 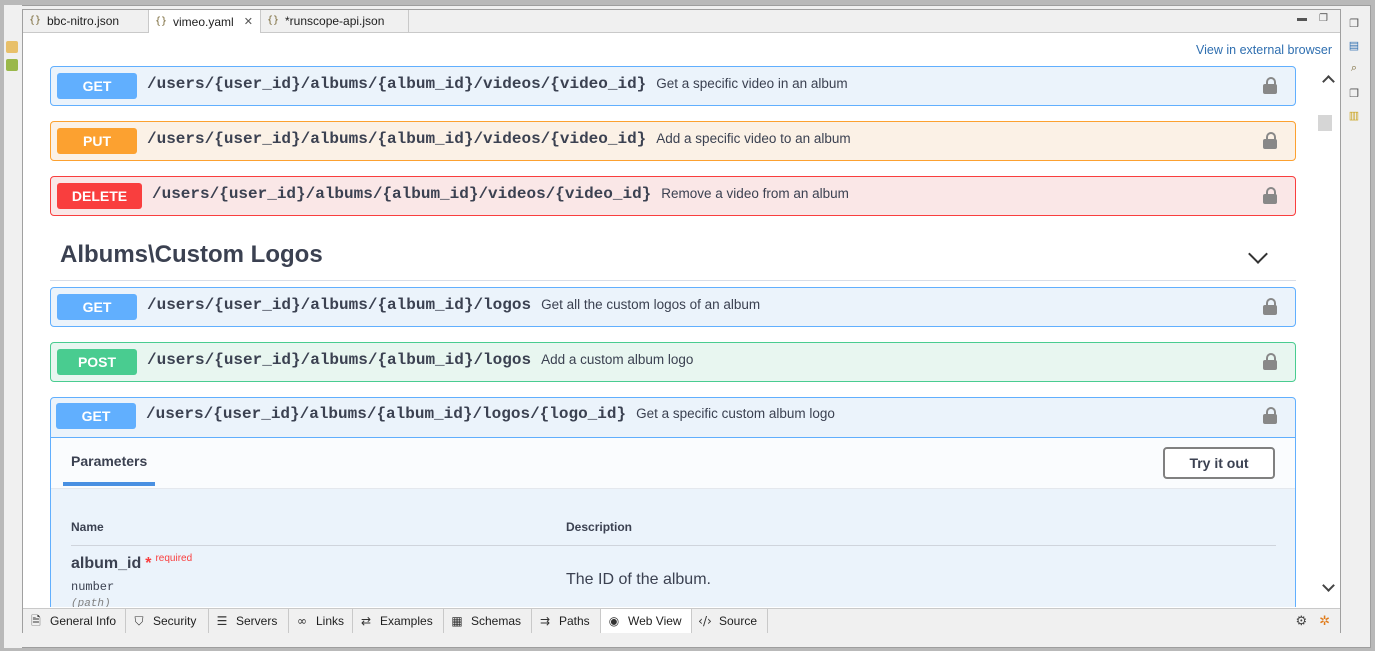 I want to click on document-icon: 🗎, so click(x=36, y=621).